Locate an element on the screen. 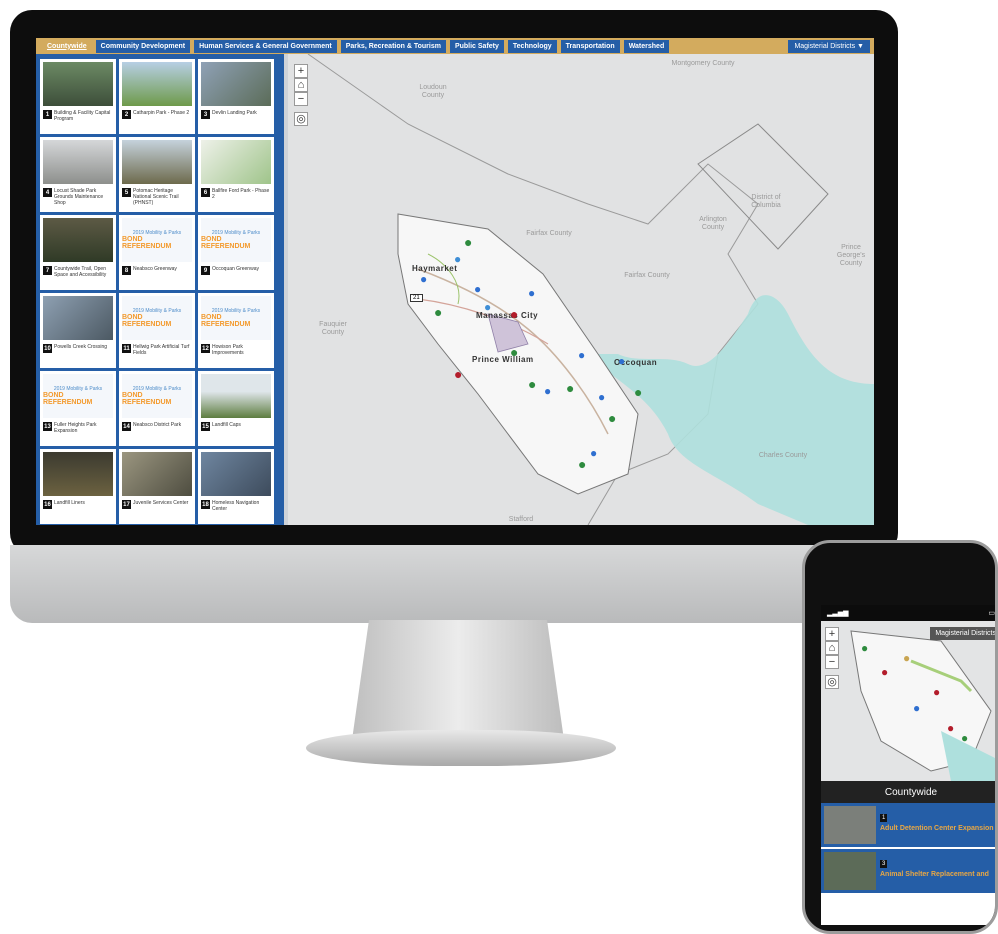 This screenshot has width=998, height=934. project-card: 15 Landfill Caps is located at coordinates (236, 408).